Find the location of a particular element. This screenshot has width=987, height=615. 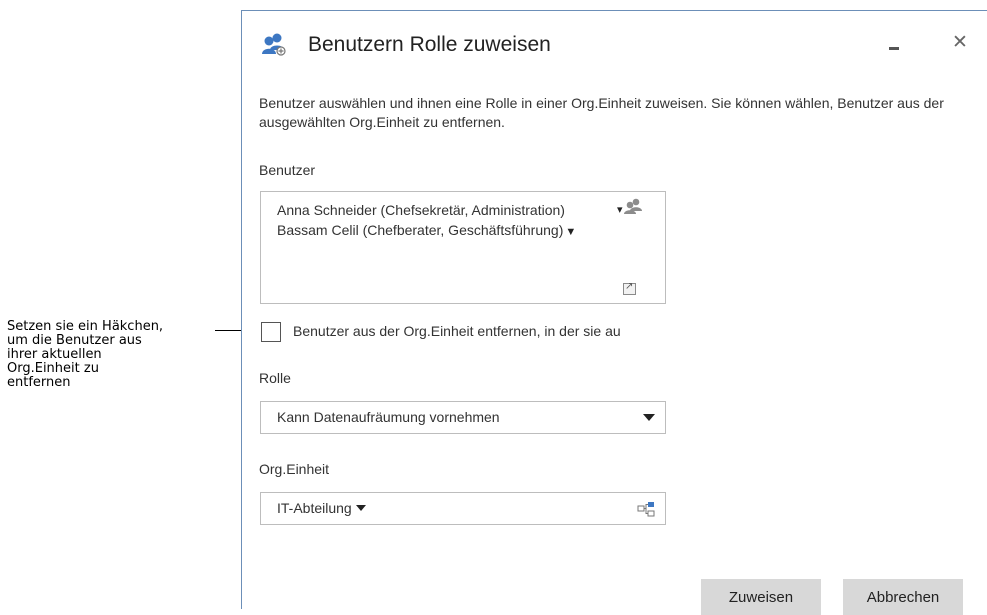

callout-line: entfernen is located at coordinates (39, 382).